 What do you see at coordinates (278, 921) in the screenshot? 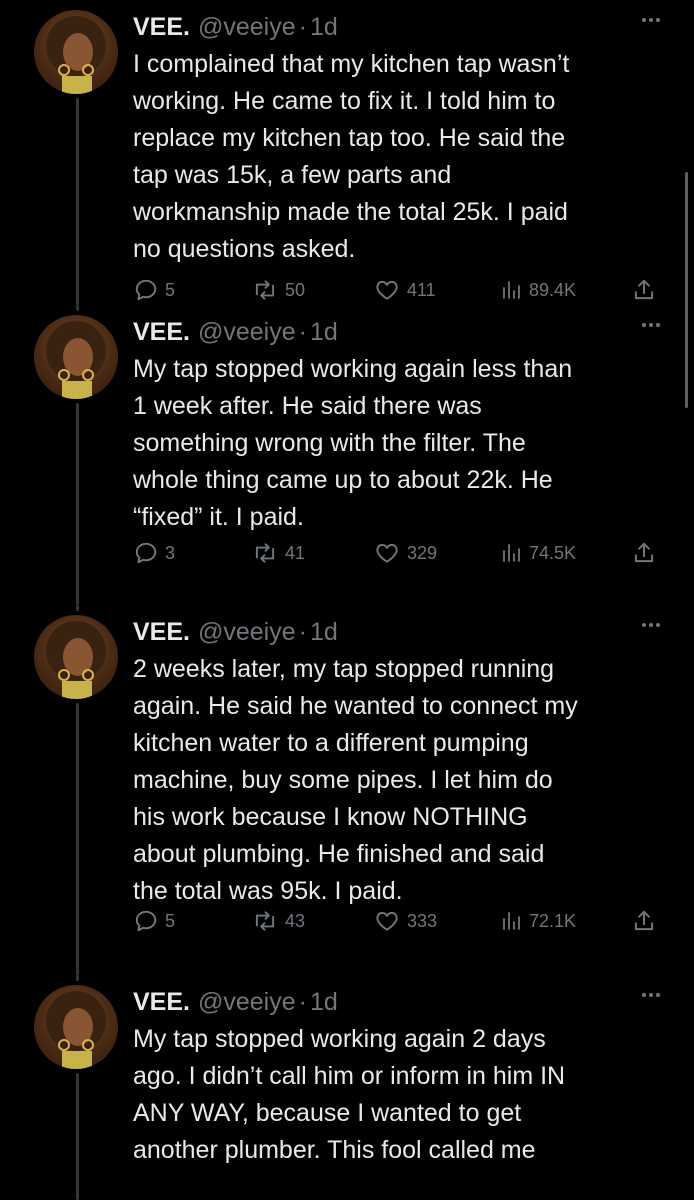
I see `retweet-button: 43` at bounding box center [278, 921].